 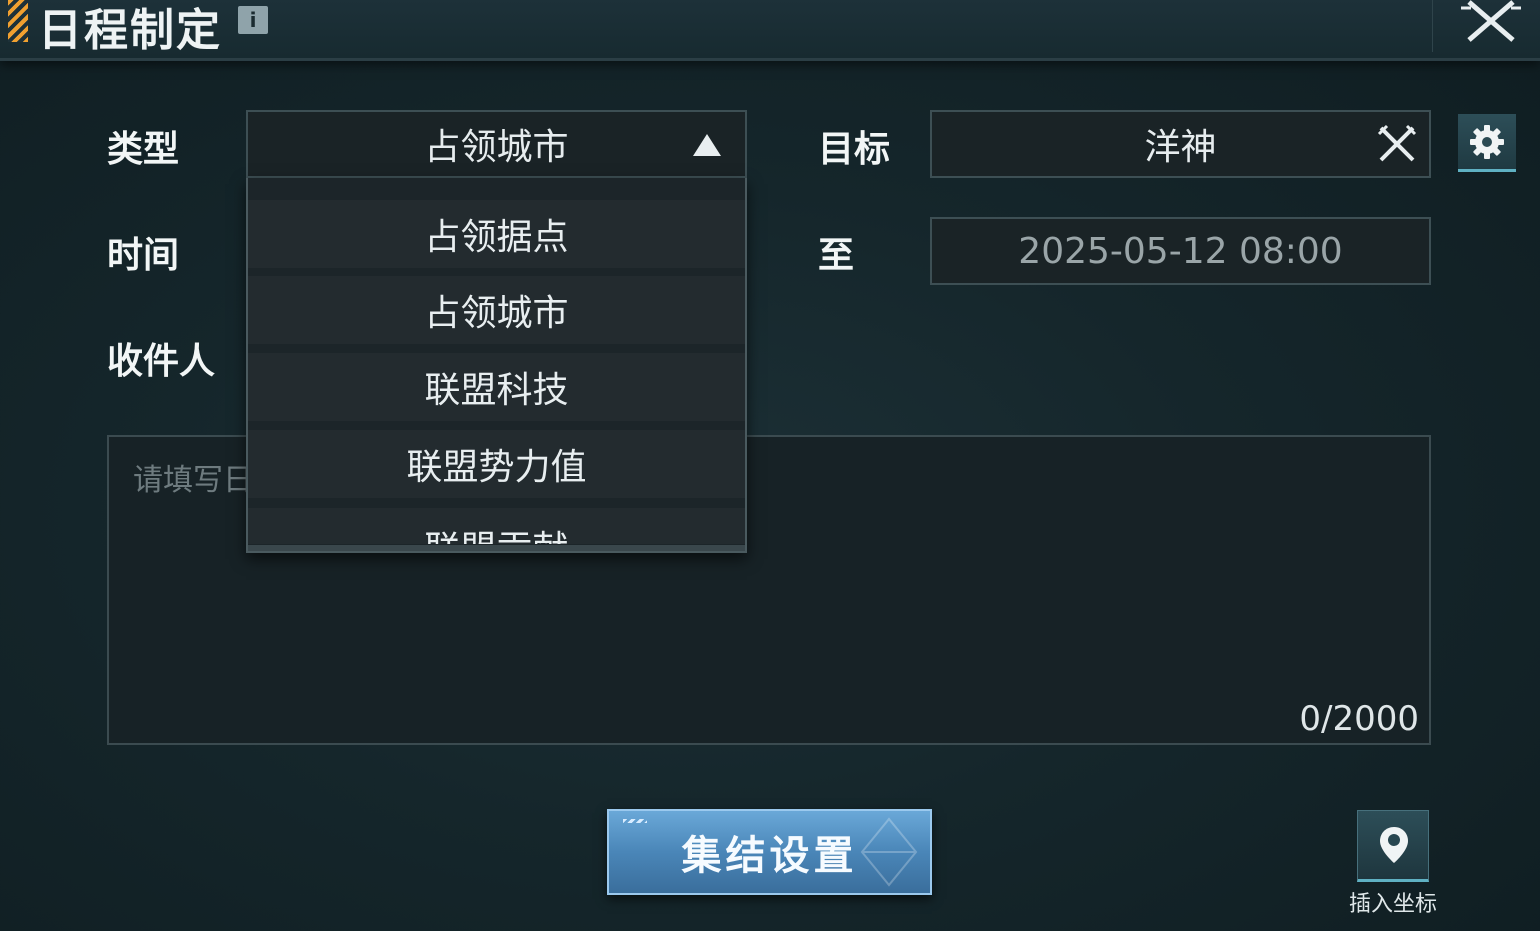 I want to click on char-counter: 0/2000, so click(x=1359, y=719).